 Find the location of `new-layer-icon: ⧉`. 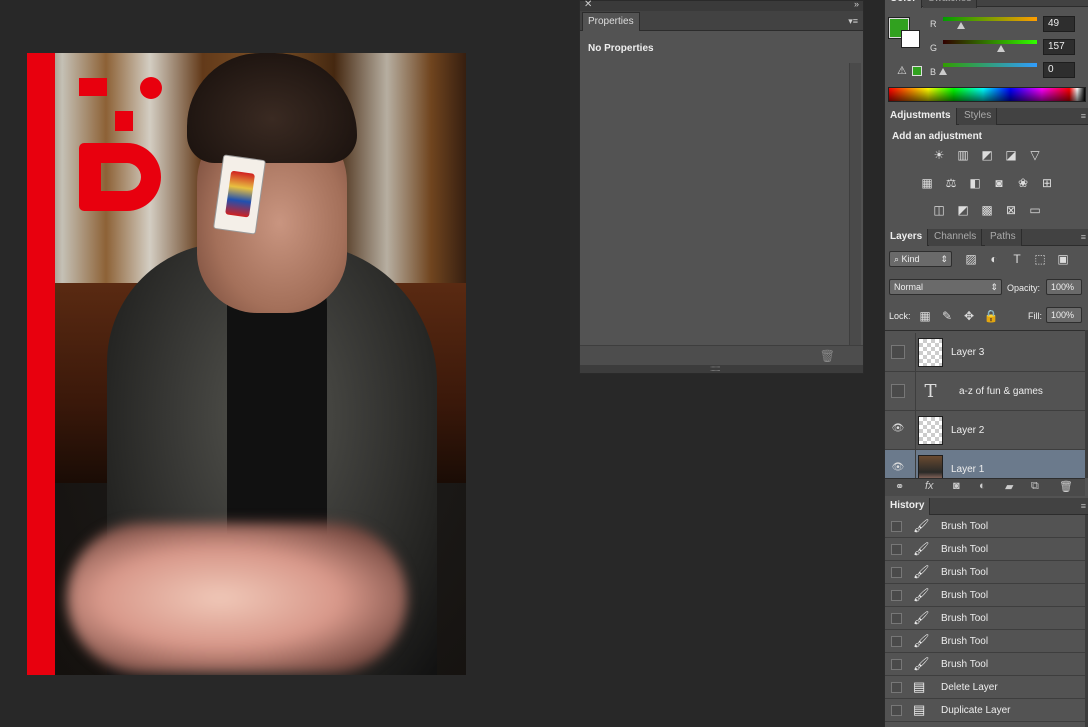

new-layer-icon: ⧉ is located at coordinates (1035, 486).